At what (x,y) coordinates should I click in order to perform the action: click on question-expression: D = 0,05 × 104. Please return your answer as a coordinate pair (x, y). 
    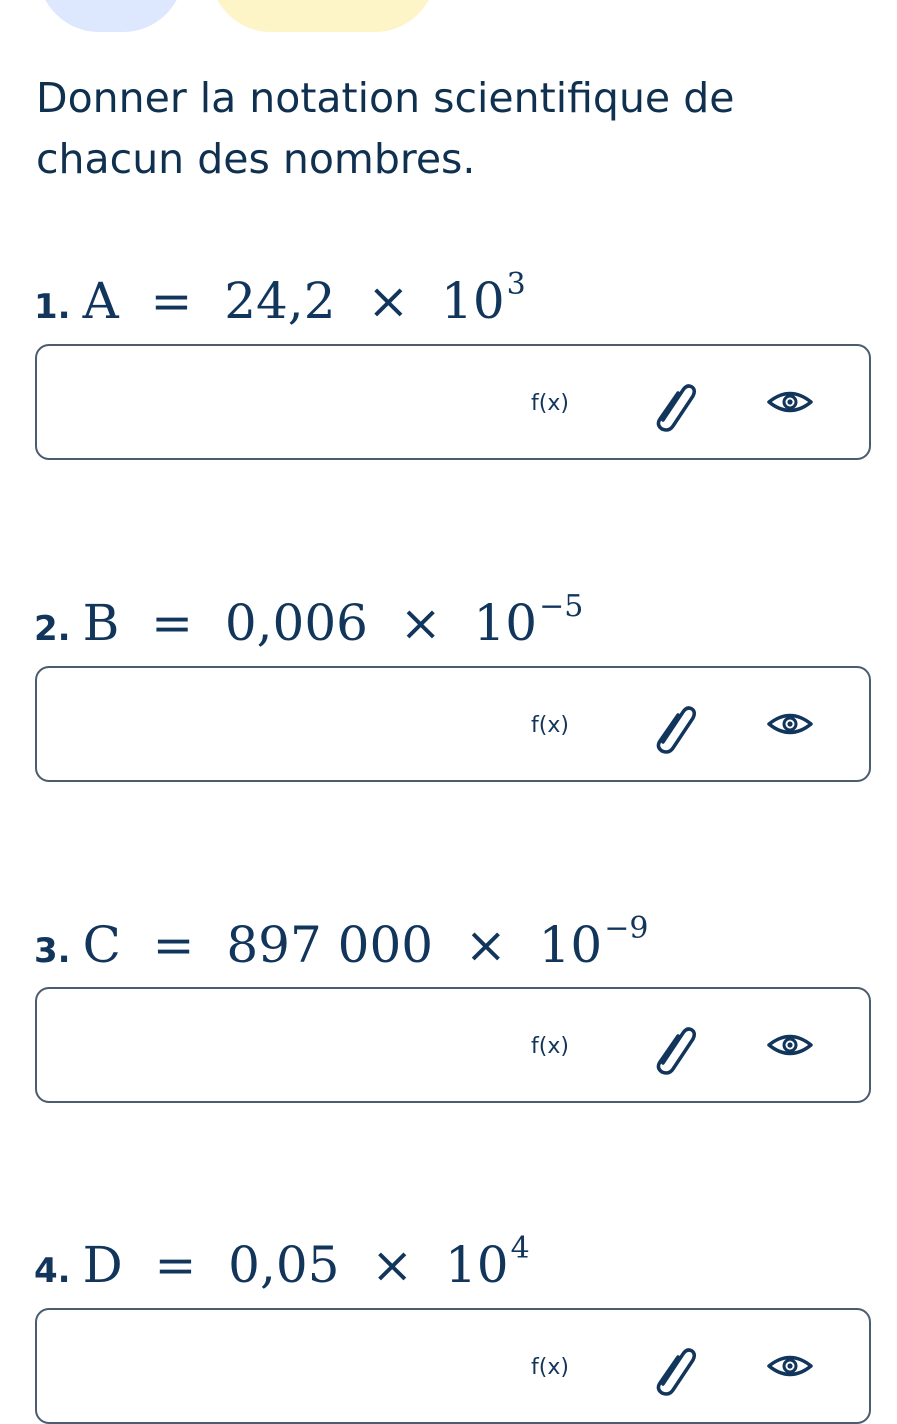
    Looking at the image, I should click on (306, 1262).